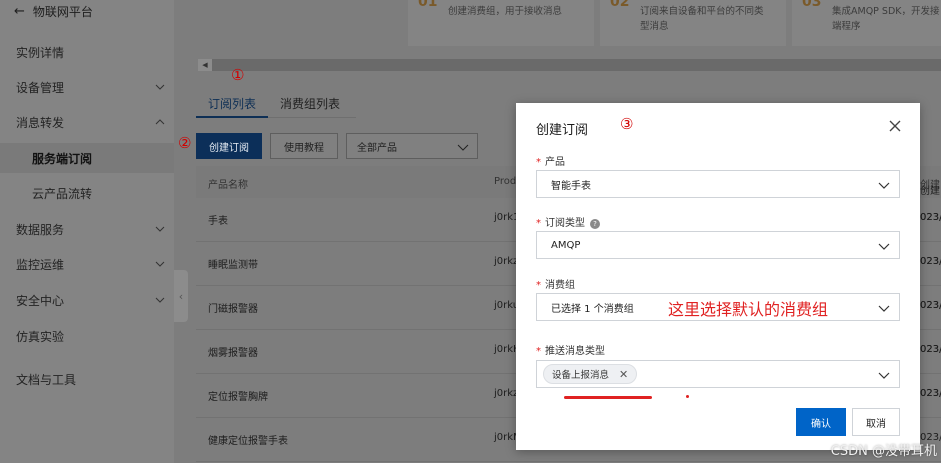 The width and height of the screenshot is (941, 463). I want to click on step-card: 01 创建消费组，用于接收消息, so click(501, 23).